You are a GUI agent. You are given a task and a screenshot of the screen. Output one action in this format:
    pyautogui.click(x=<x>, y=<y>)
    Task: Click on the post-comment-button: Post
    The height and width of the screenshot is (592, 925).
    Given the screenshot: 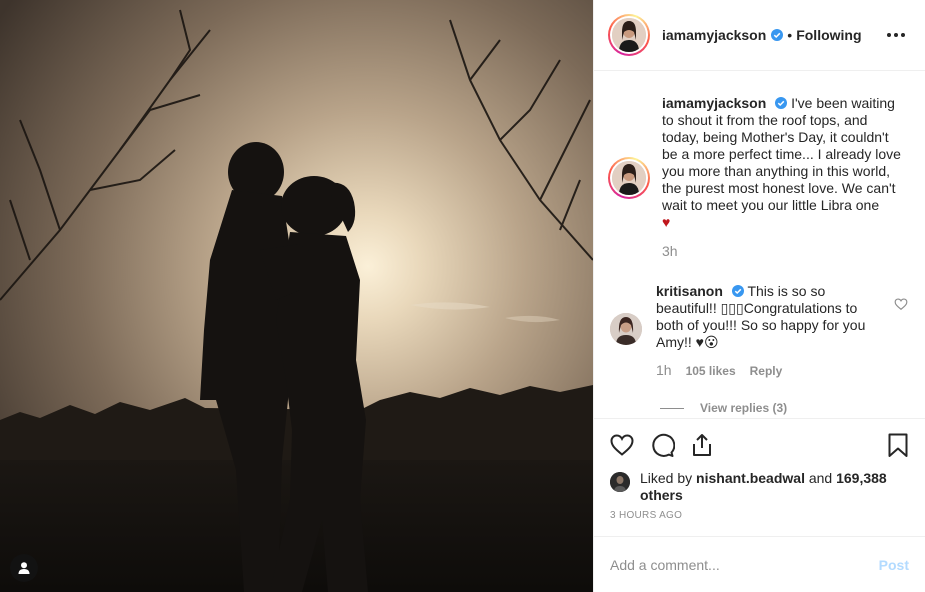 What is the action you would take?
    pyautogui.click(x=894, y=565)
    